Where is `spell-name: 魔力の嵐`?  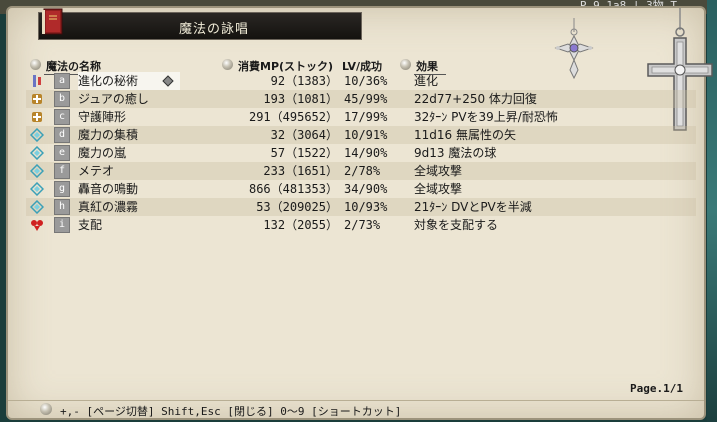 spell-name: 魔力の嵐 is located at coordinates (102, 153).